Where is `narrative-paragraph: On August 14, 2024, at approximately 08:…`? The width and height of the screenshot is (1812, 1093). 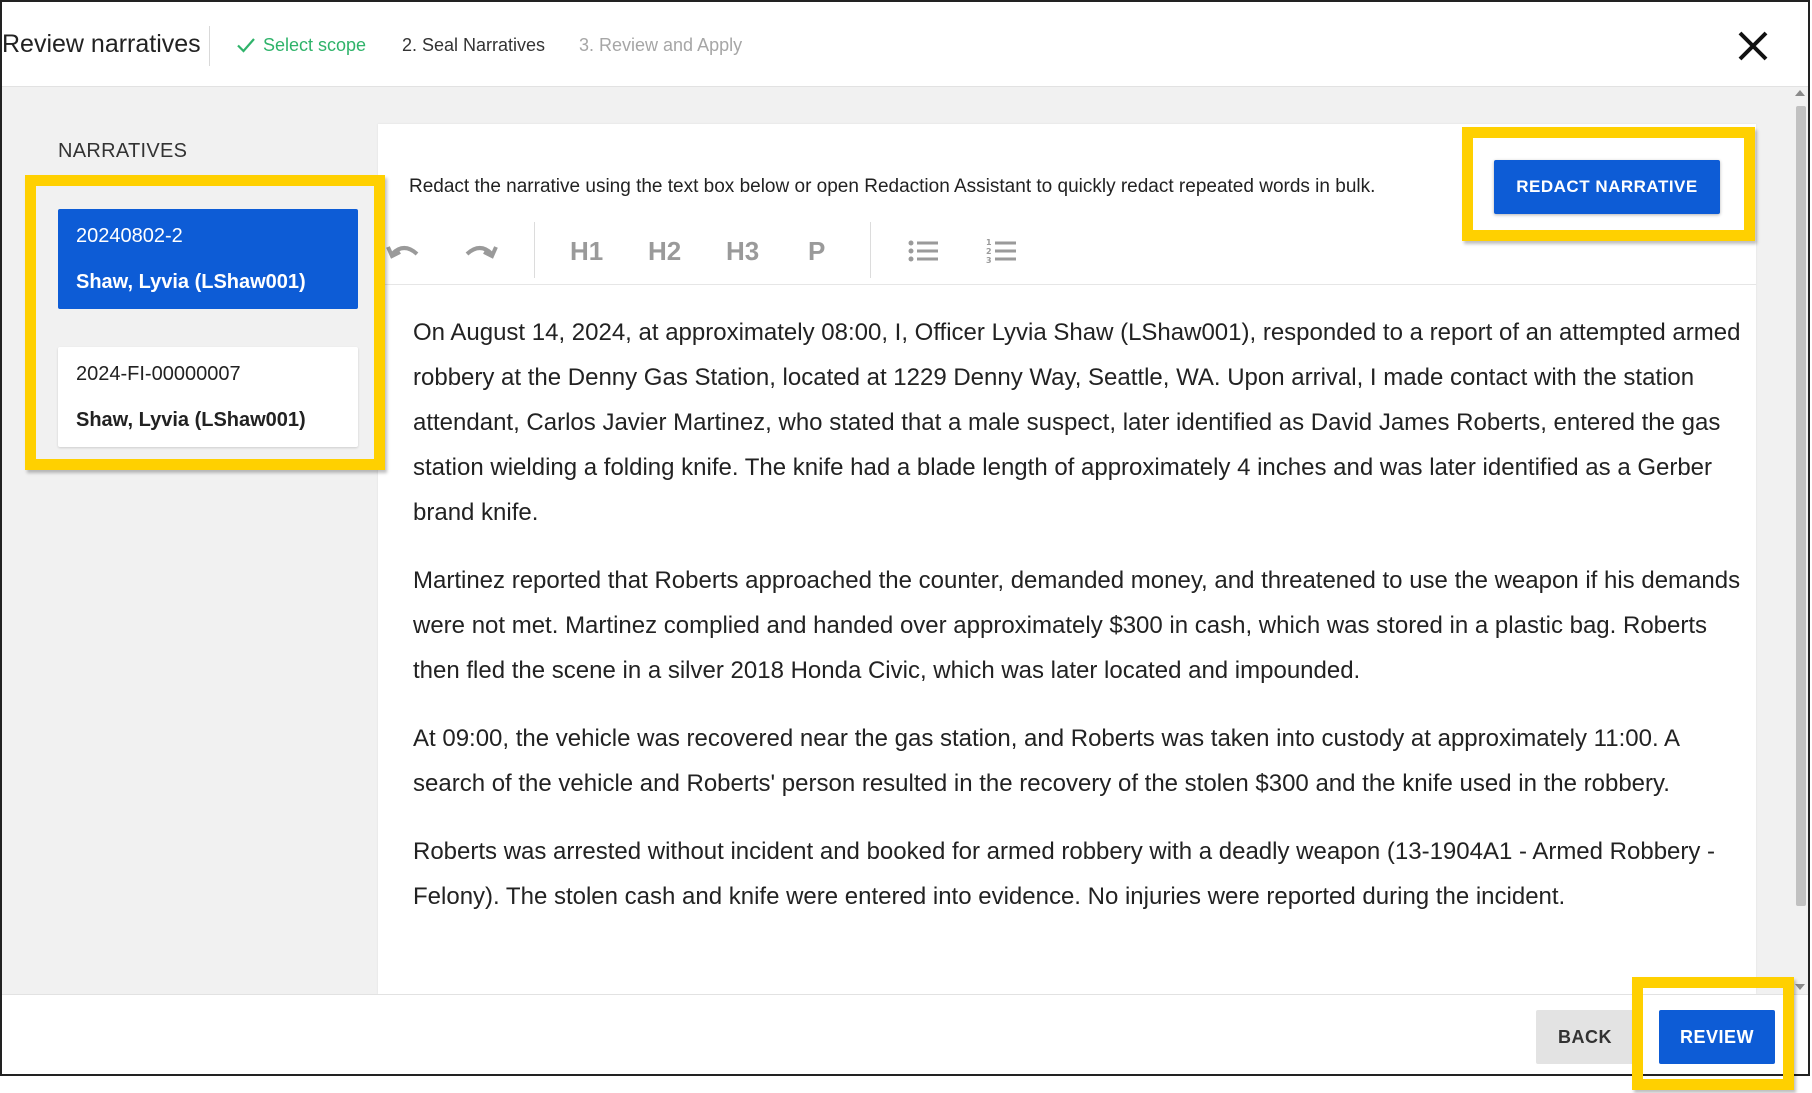 narrative-paragraph: On August 14, 2024, at approximately 08:… is located at coordinates (1077, 422).